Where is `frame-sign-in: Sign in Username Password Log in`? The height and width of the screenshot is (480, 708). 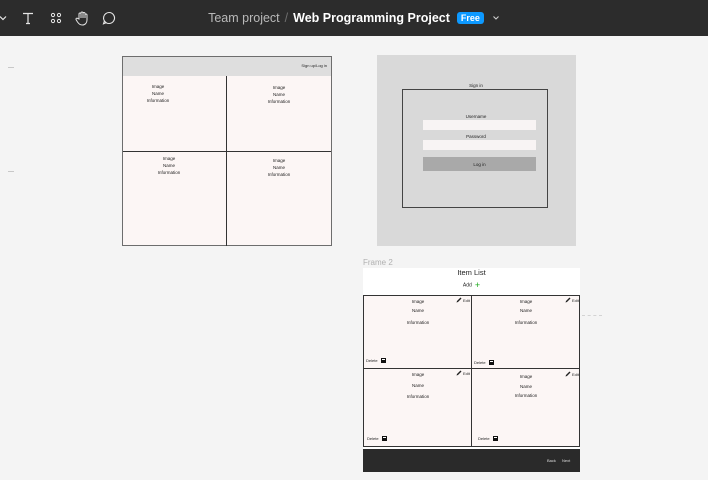
frame-sign-in: Sign in Username Password Log in is located at coordinates (476, 150).